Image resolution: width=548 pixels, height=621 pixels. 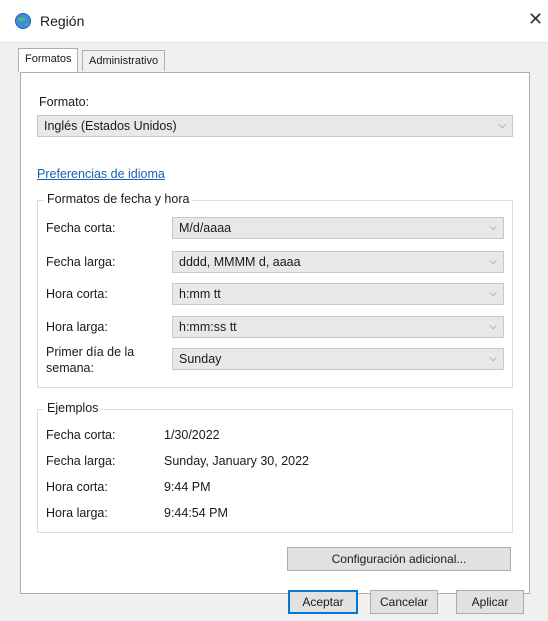 I want to click on short-date-label: Fecha corta:, so click(x=81, y=228).